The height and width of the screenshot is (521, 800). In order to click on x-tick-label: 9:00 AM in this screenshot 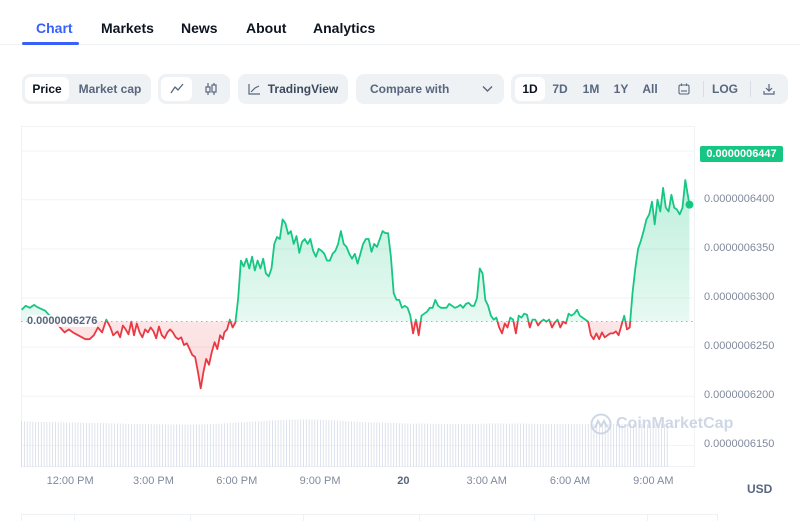, I will do `click(653, 481)`.